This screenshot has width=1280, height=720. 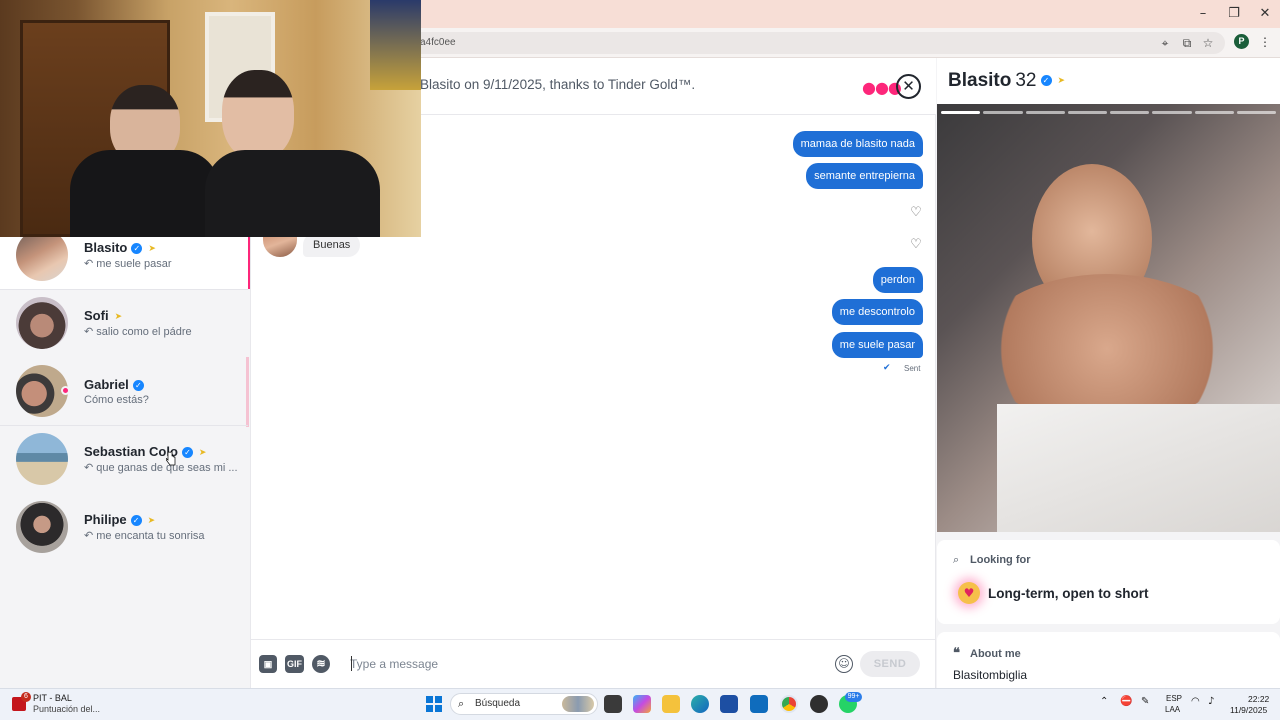 I want to click on person-head-right, so click(x=258, y=115).